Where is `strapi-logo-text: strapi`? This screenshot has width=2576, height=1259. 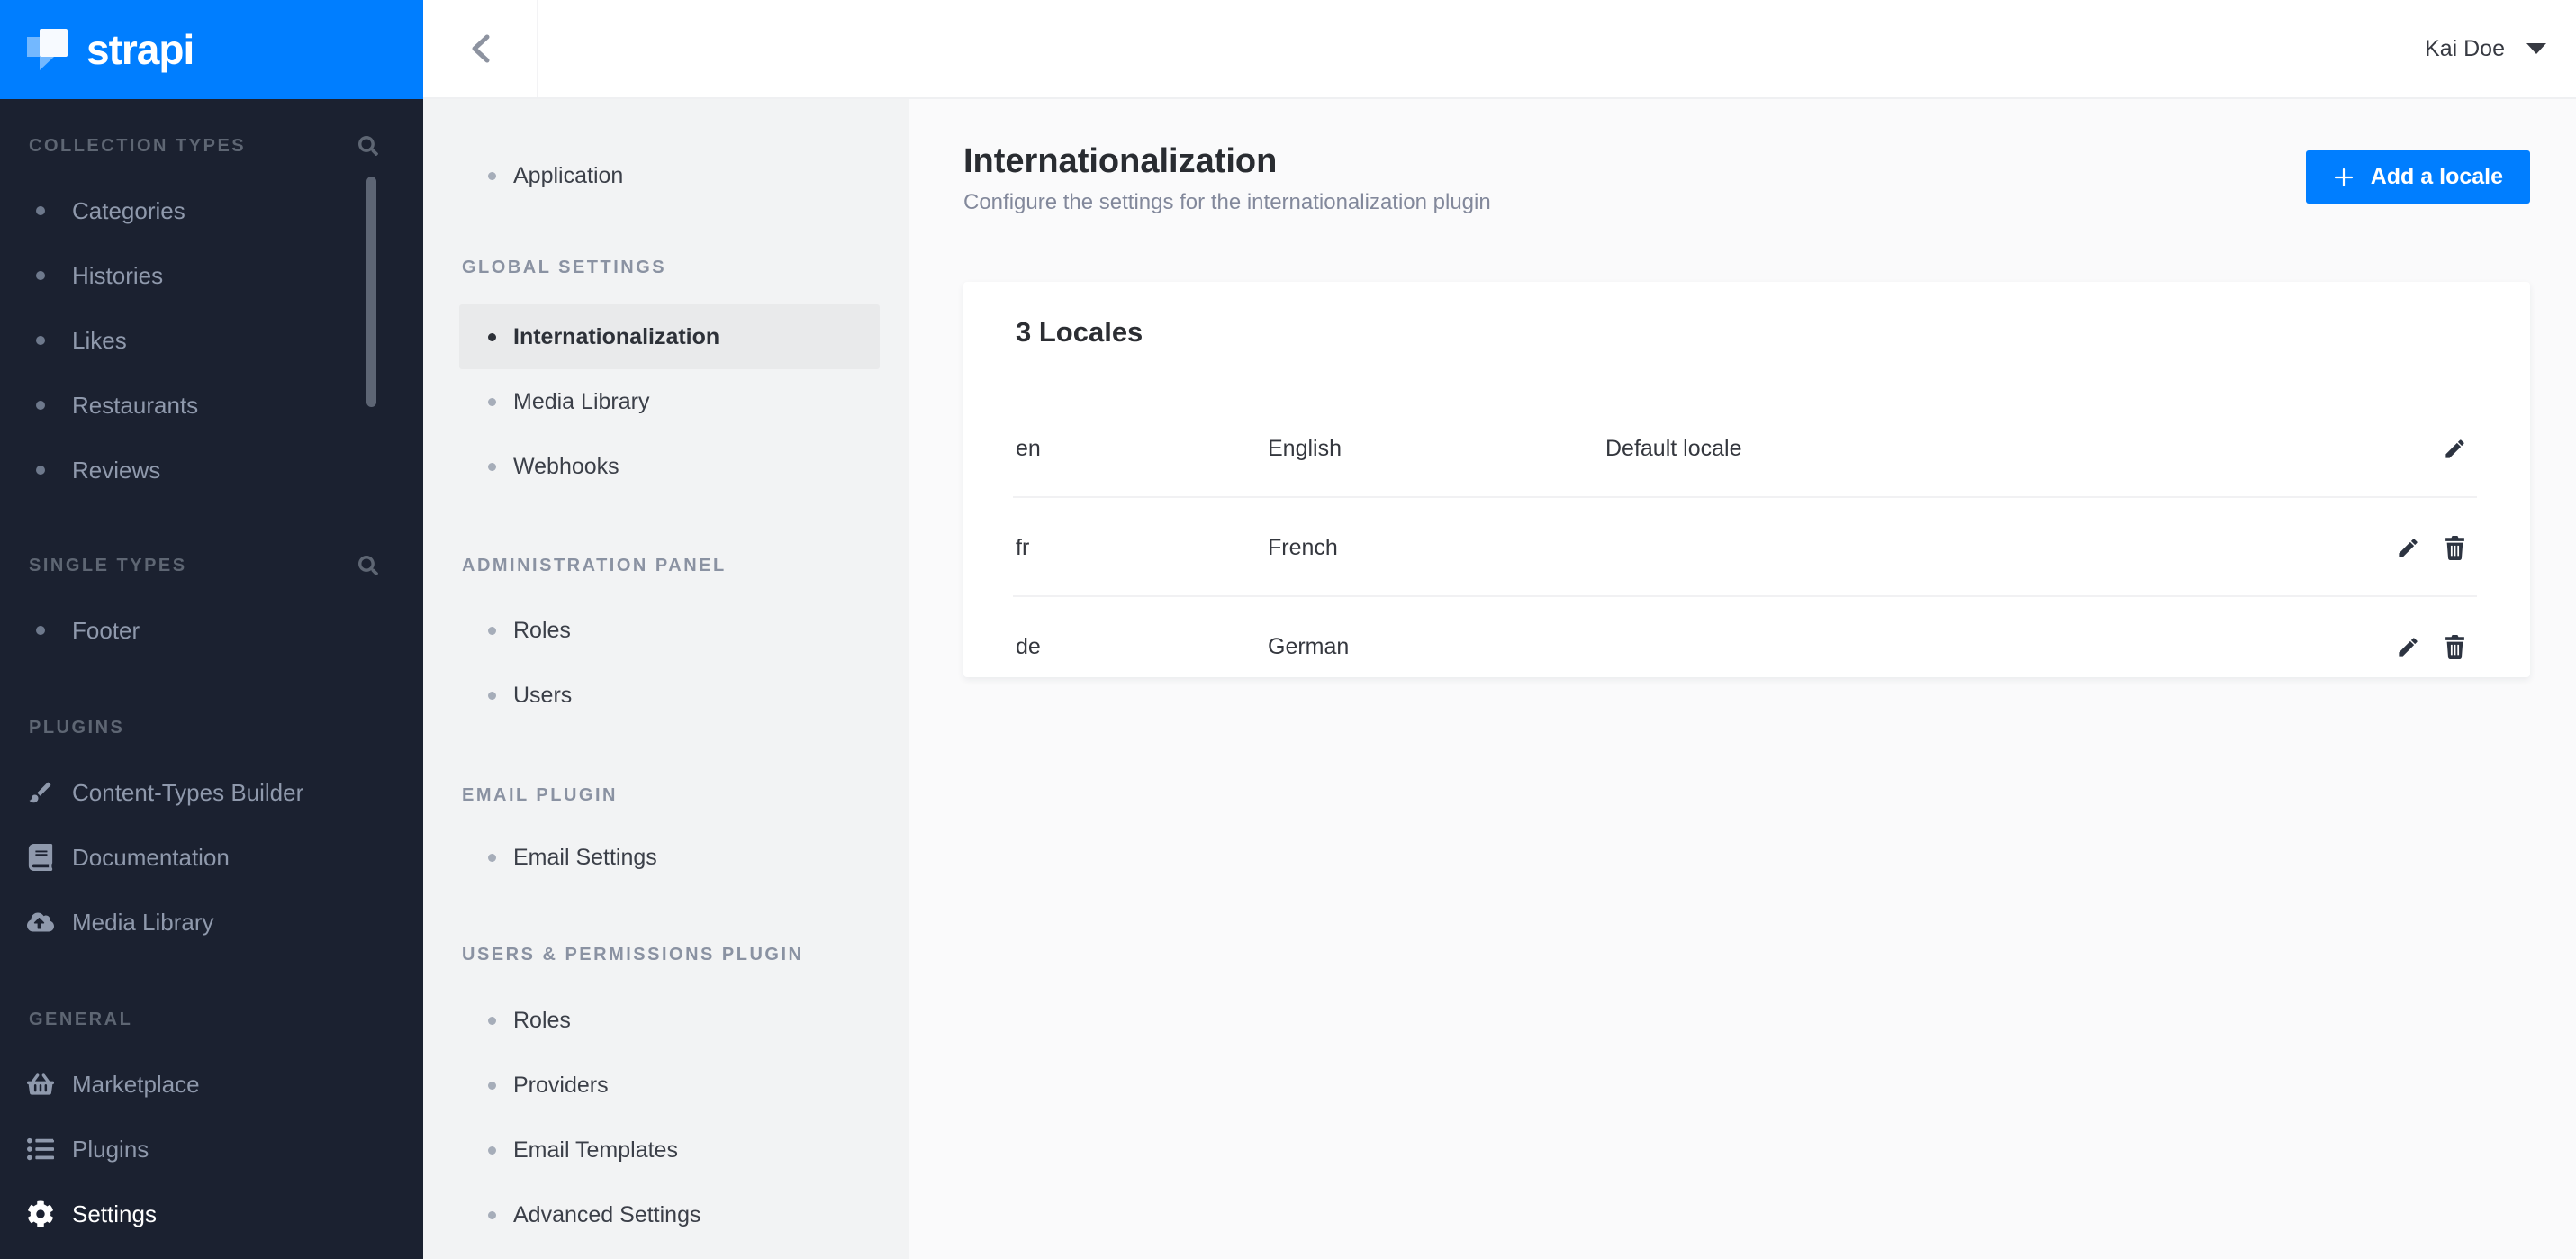 strapi-logo-text: strapi is located at coordinates (140, 49).